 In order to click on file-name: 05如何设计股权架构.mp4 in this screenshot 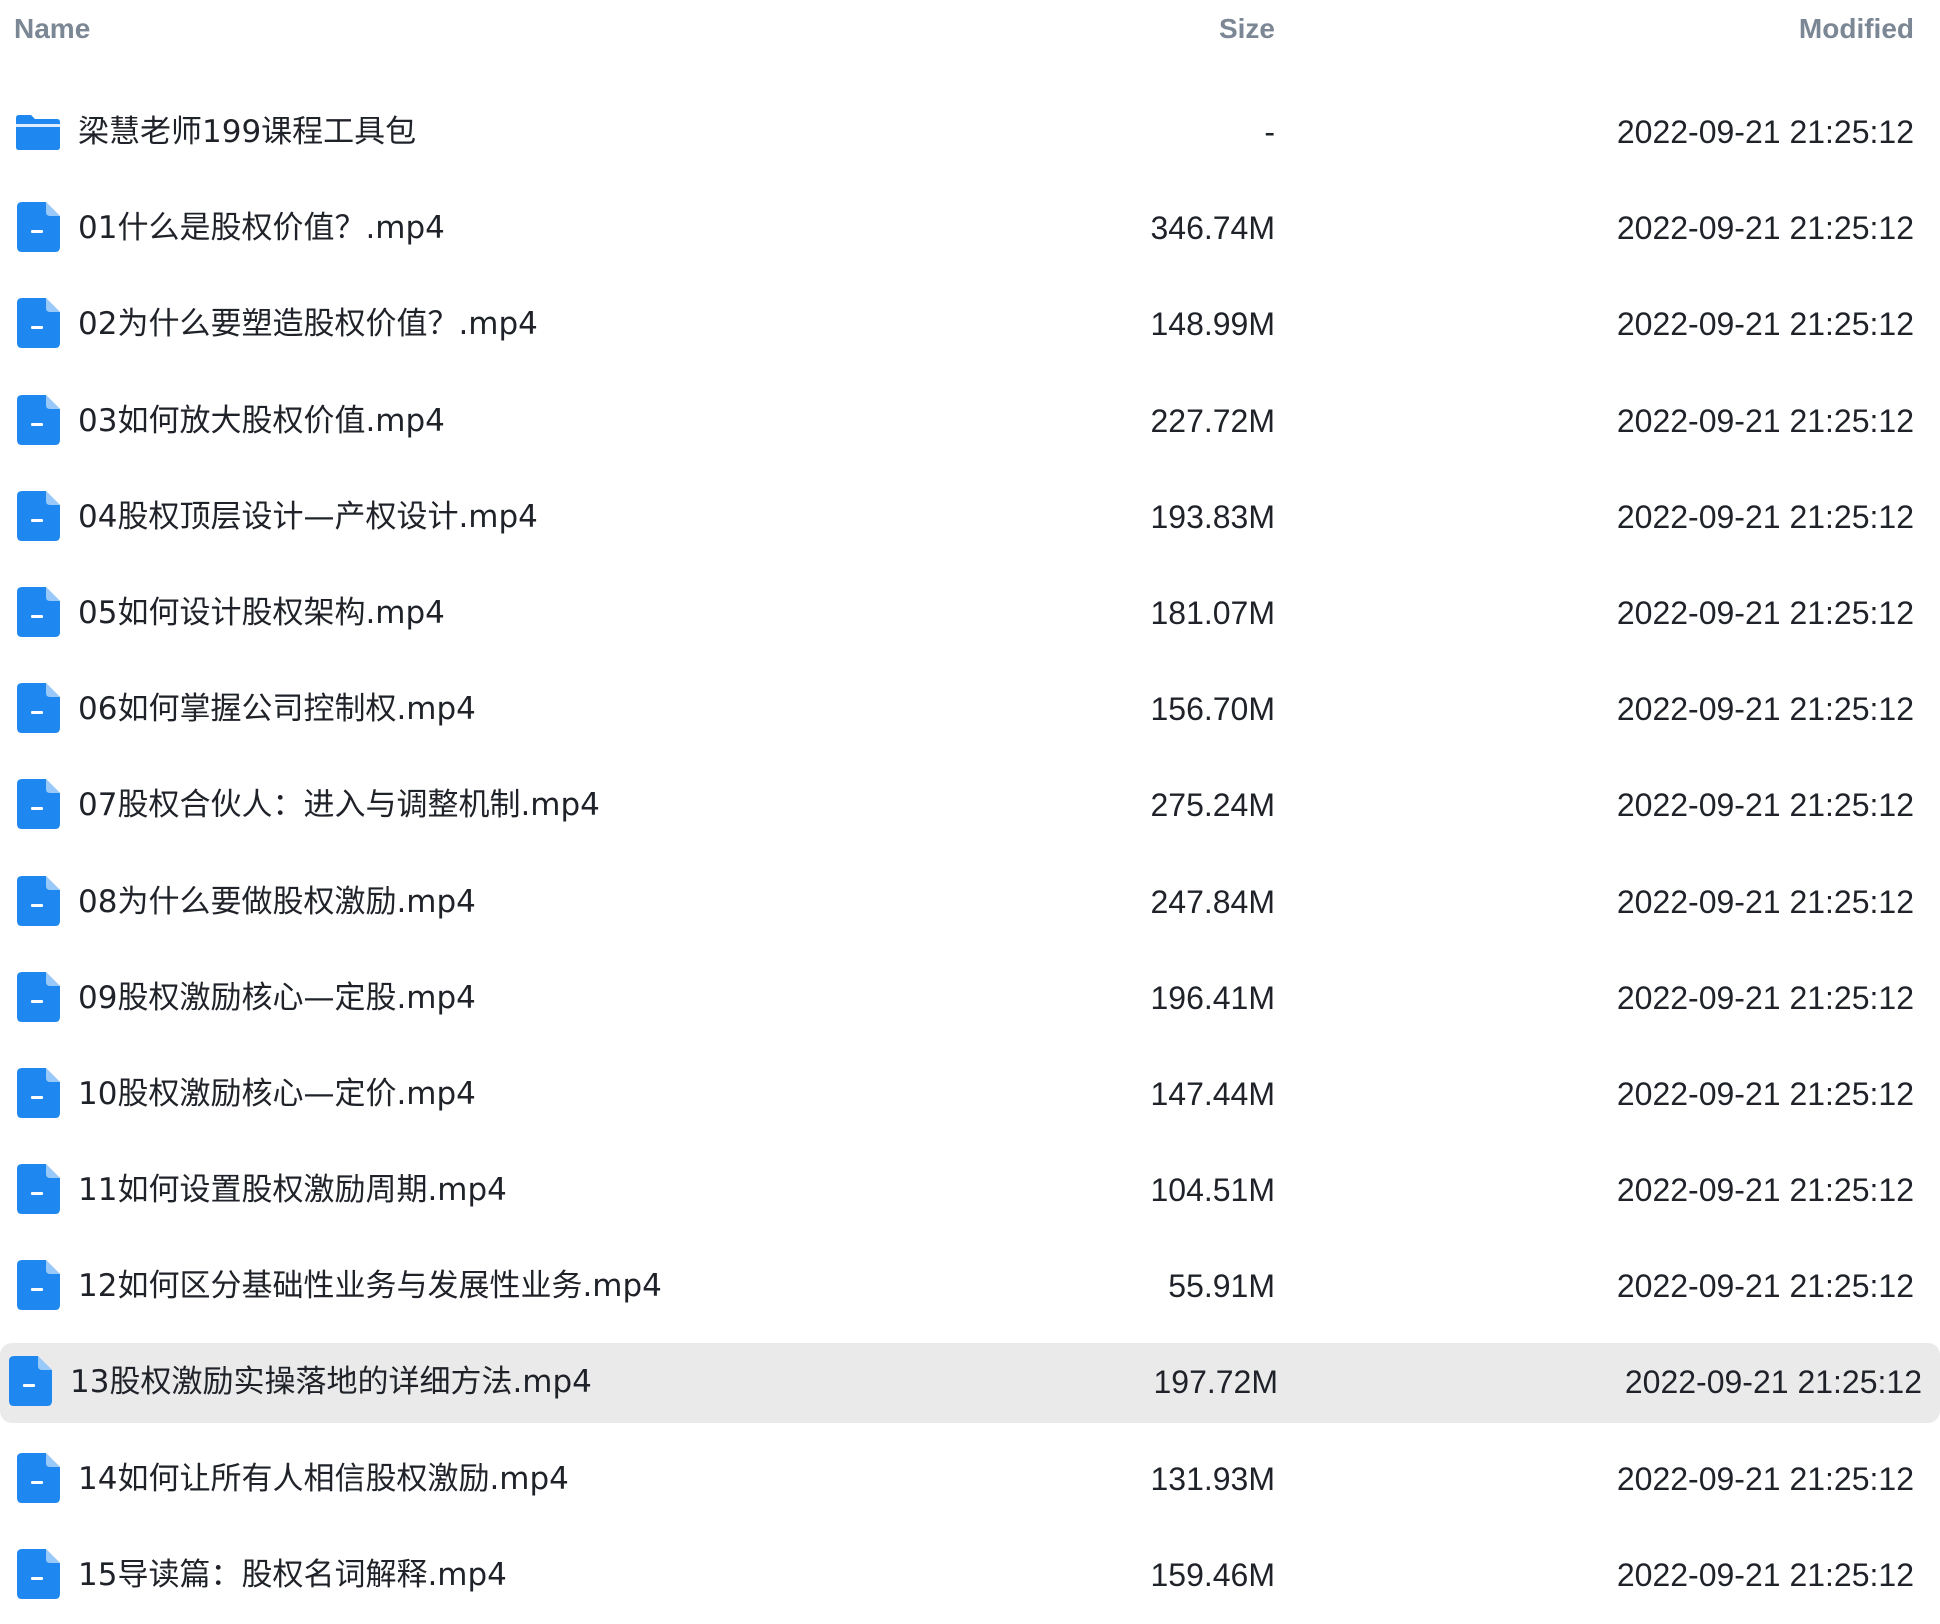, I will do `click(261, 612)`.